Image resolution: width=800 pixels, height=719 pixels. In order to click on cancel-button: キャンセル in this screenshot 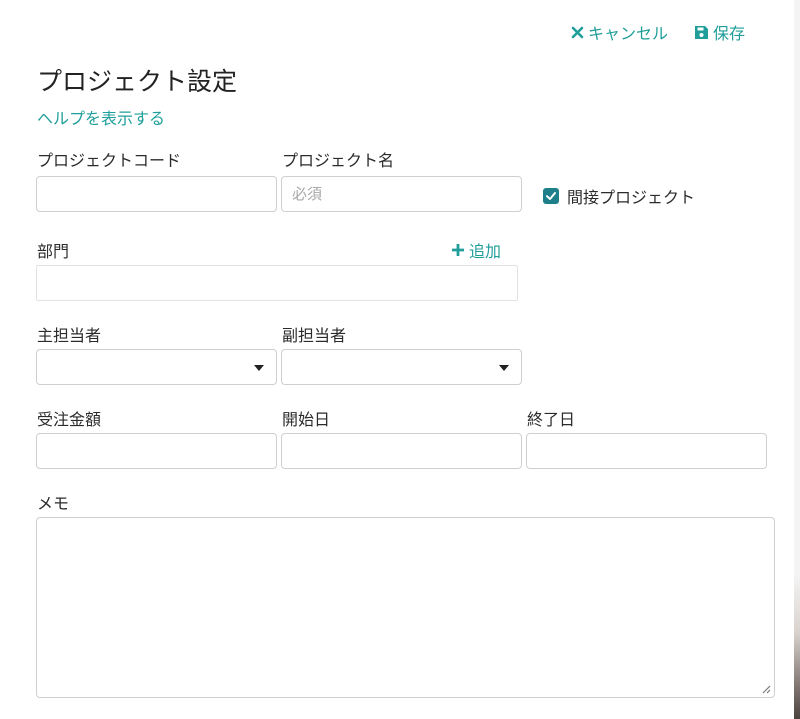, I will do `click(619, 32)`.